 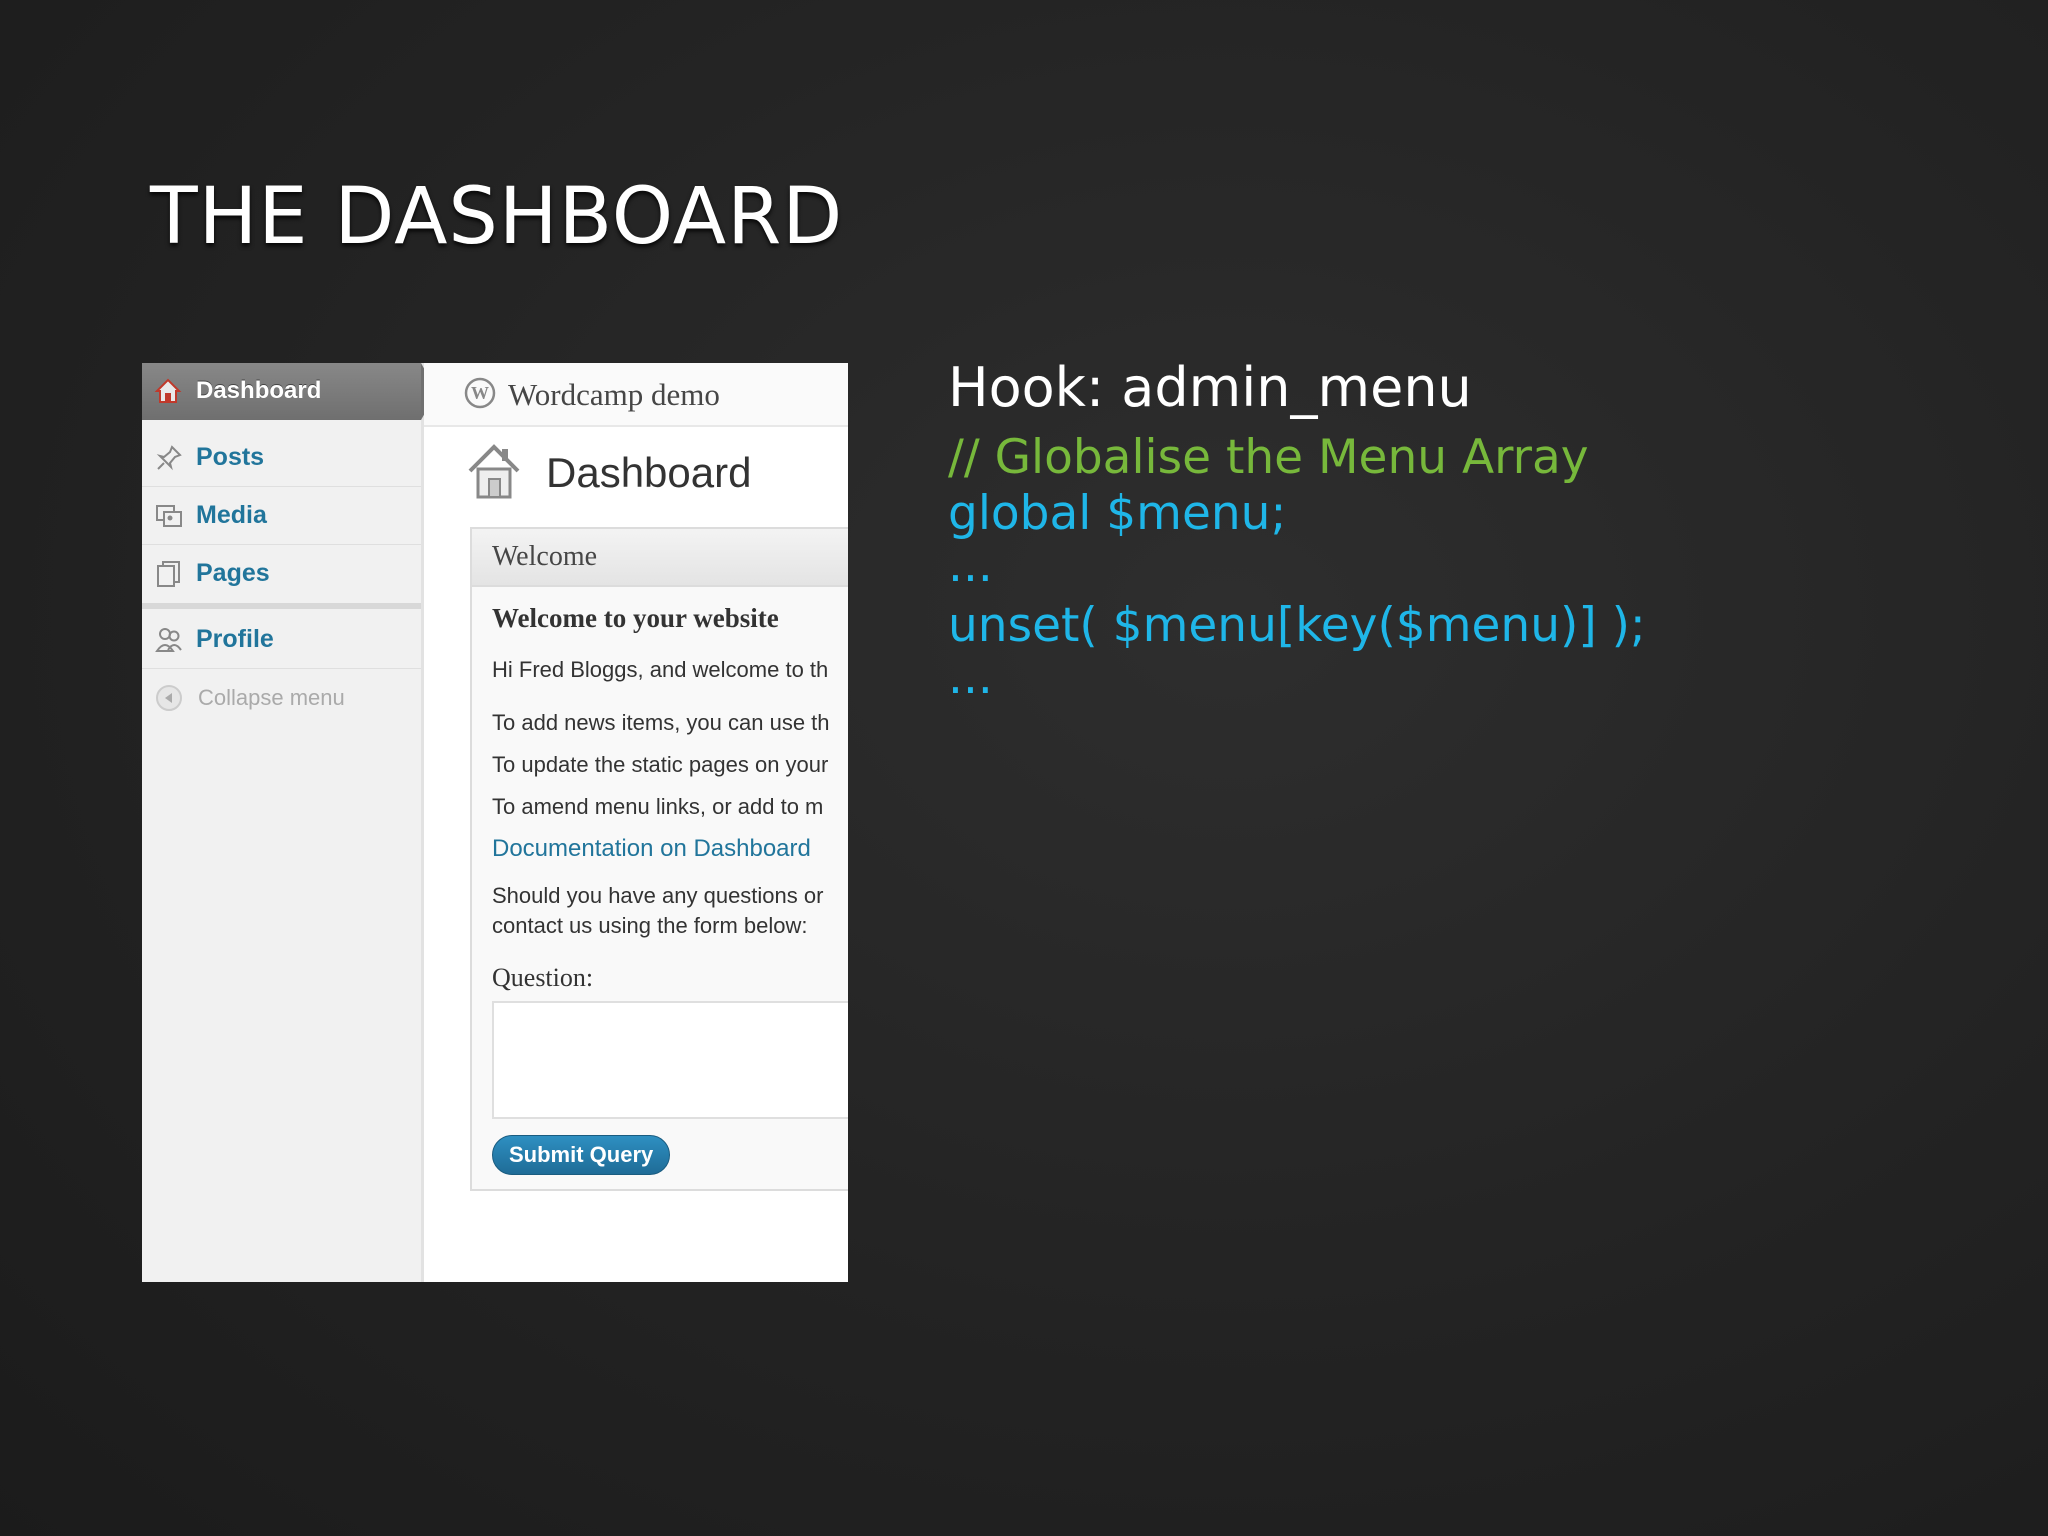 I want to click on sidebar-item-posts: Posts, so click(x=281, y=458).